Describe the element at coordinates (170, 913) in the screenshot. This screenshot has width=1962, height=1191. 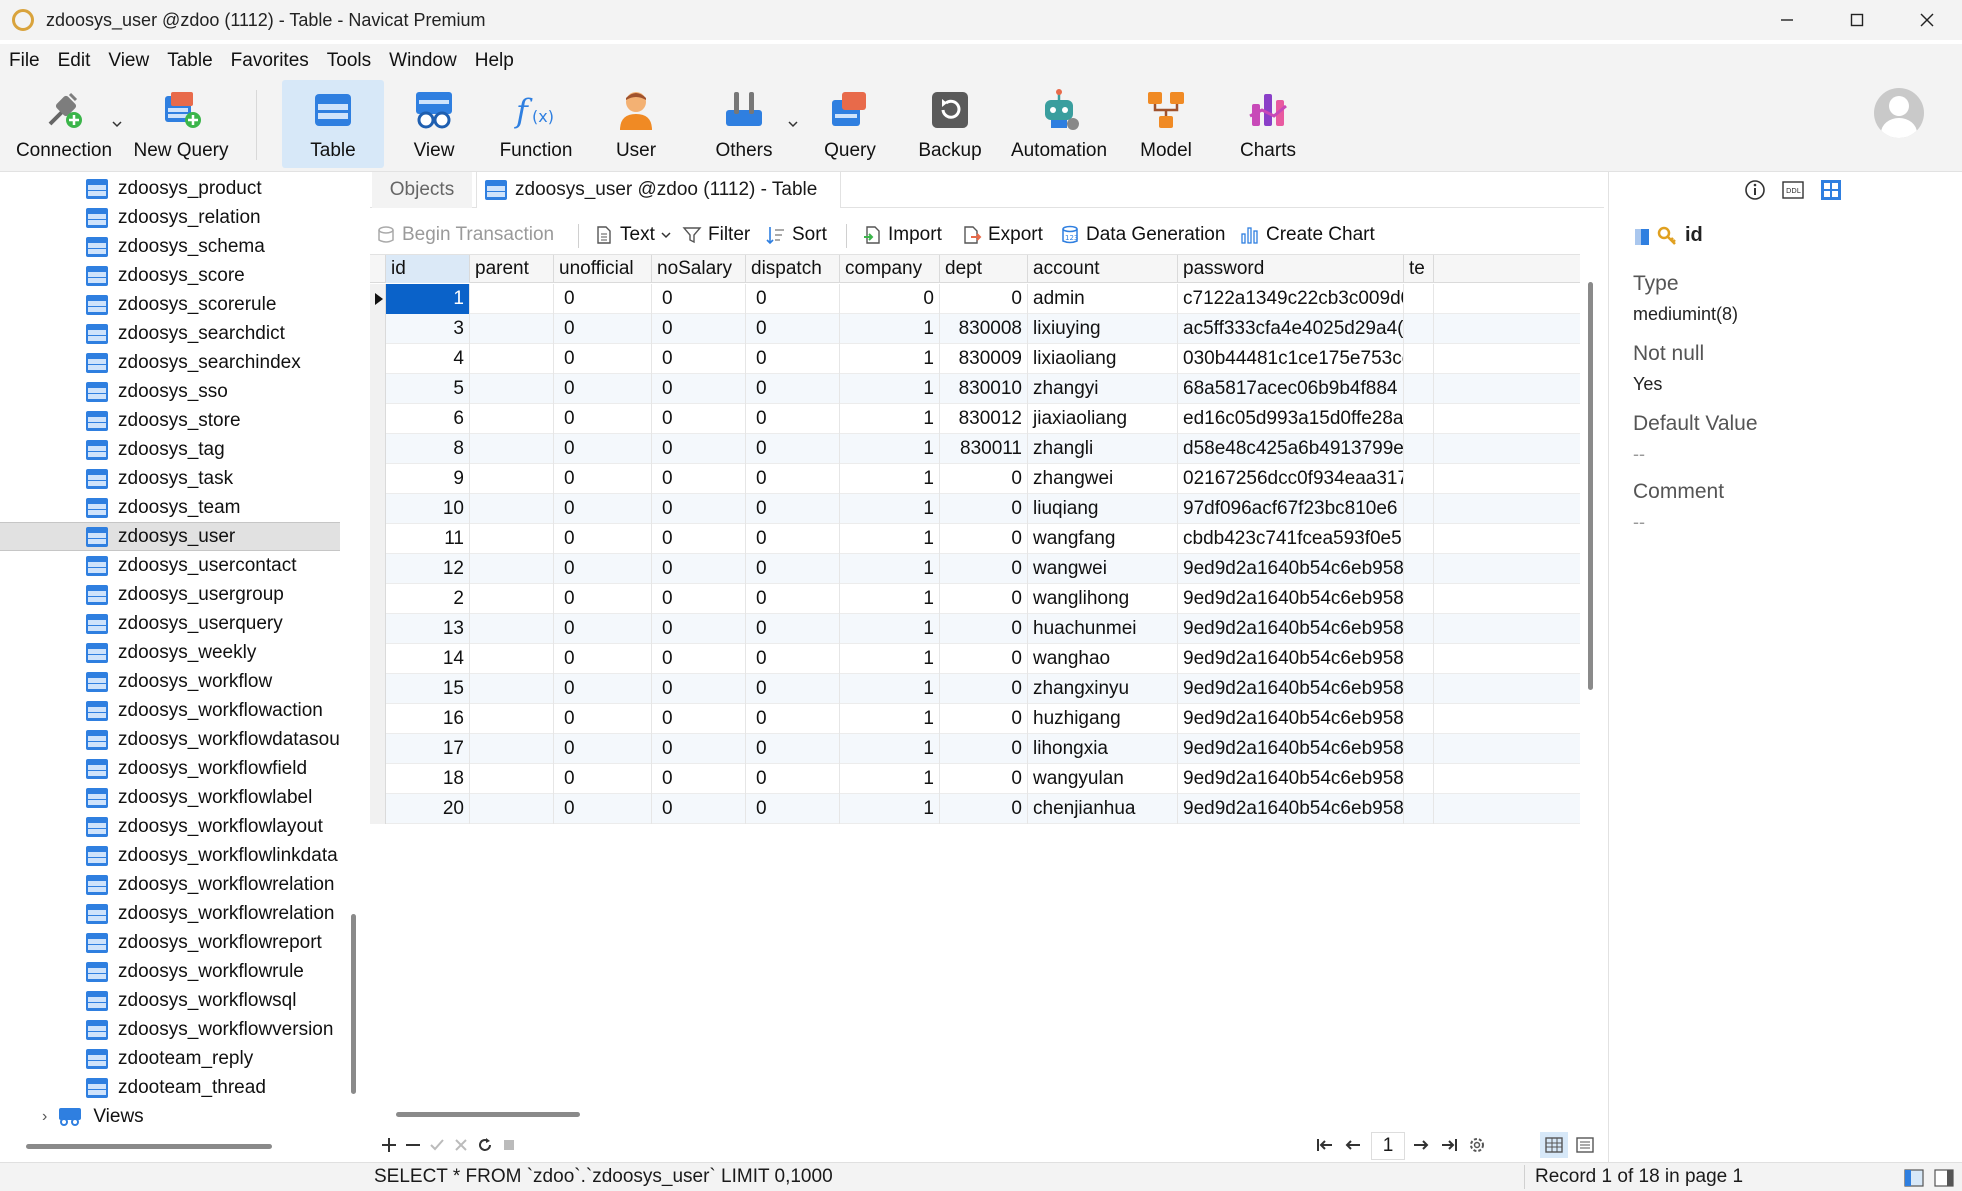
I see `tree-item-table: zdoosys_workflowrelation` at that location.